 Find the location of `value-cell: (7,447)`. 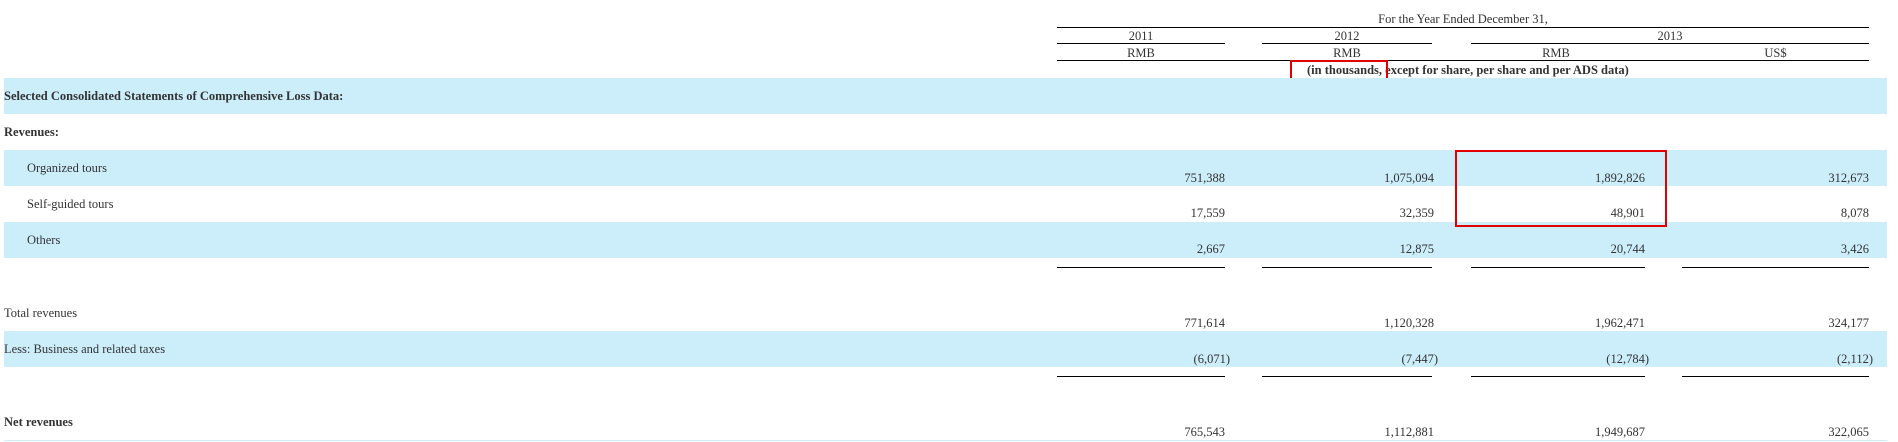

value-cell: (7,447) is located at coordinates (1419, 359).